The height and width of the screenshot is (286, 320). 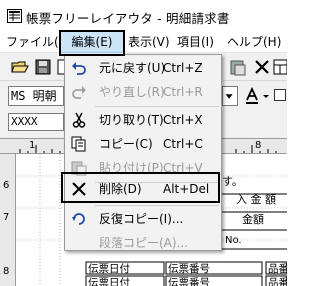 I want to click on app-icon, so click(x=14, y=16).